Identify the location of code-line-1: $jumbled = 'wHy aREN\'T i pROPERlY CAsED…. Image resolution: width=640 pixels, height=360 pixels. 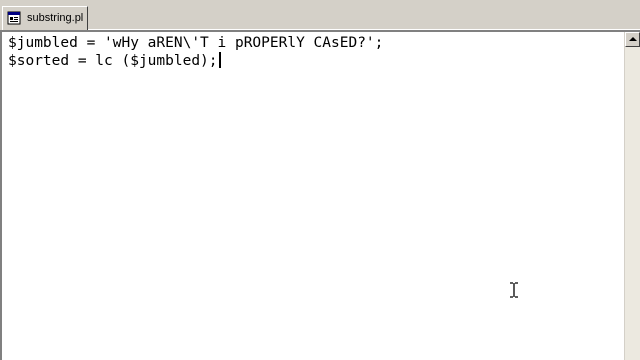
(195, 43).